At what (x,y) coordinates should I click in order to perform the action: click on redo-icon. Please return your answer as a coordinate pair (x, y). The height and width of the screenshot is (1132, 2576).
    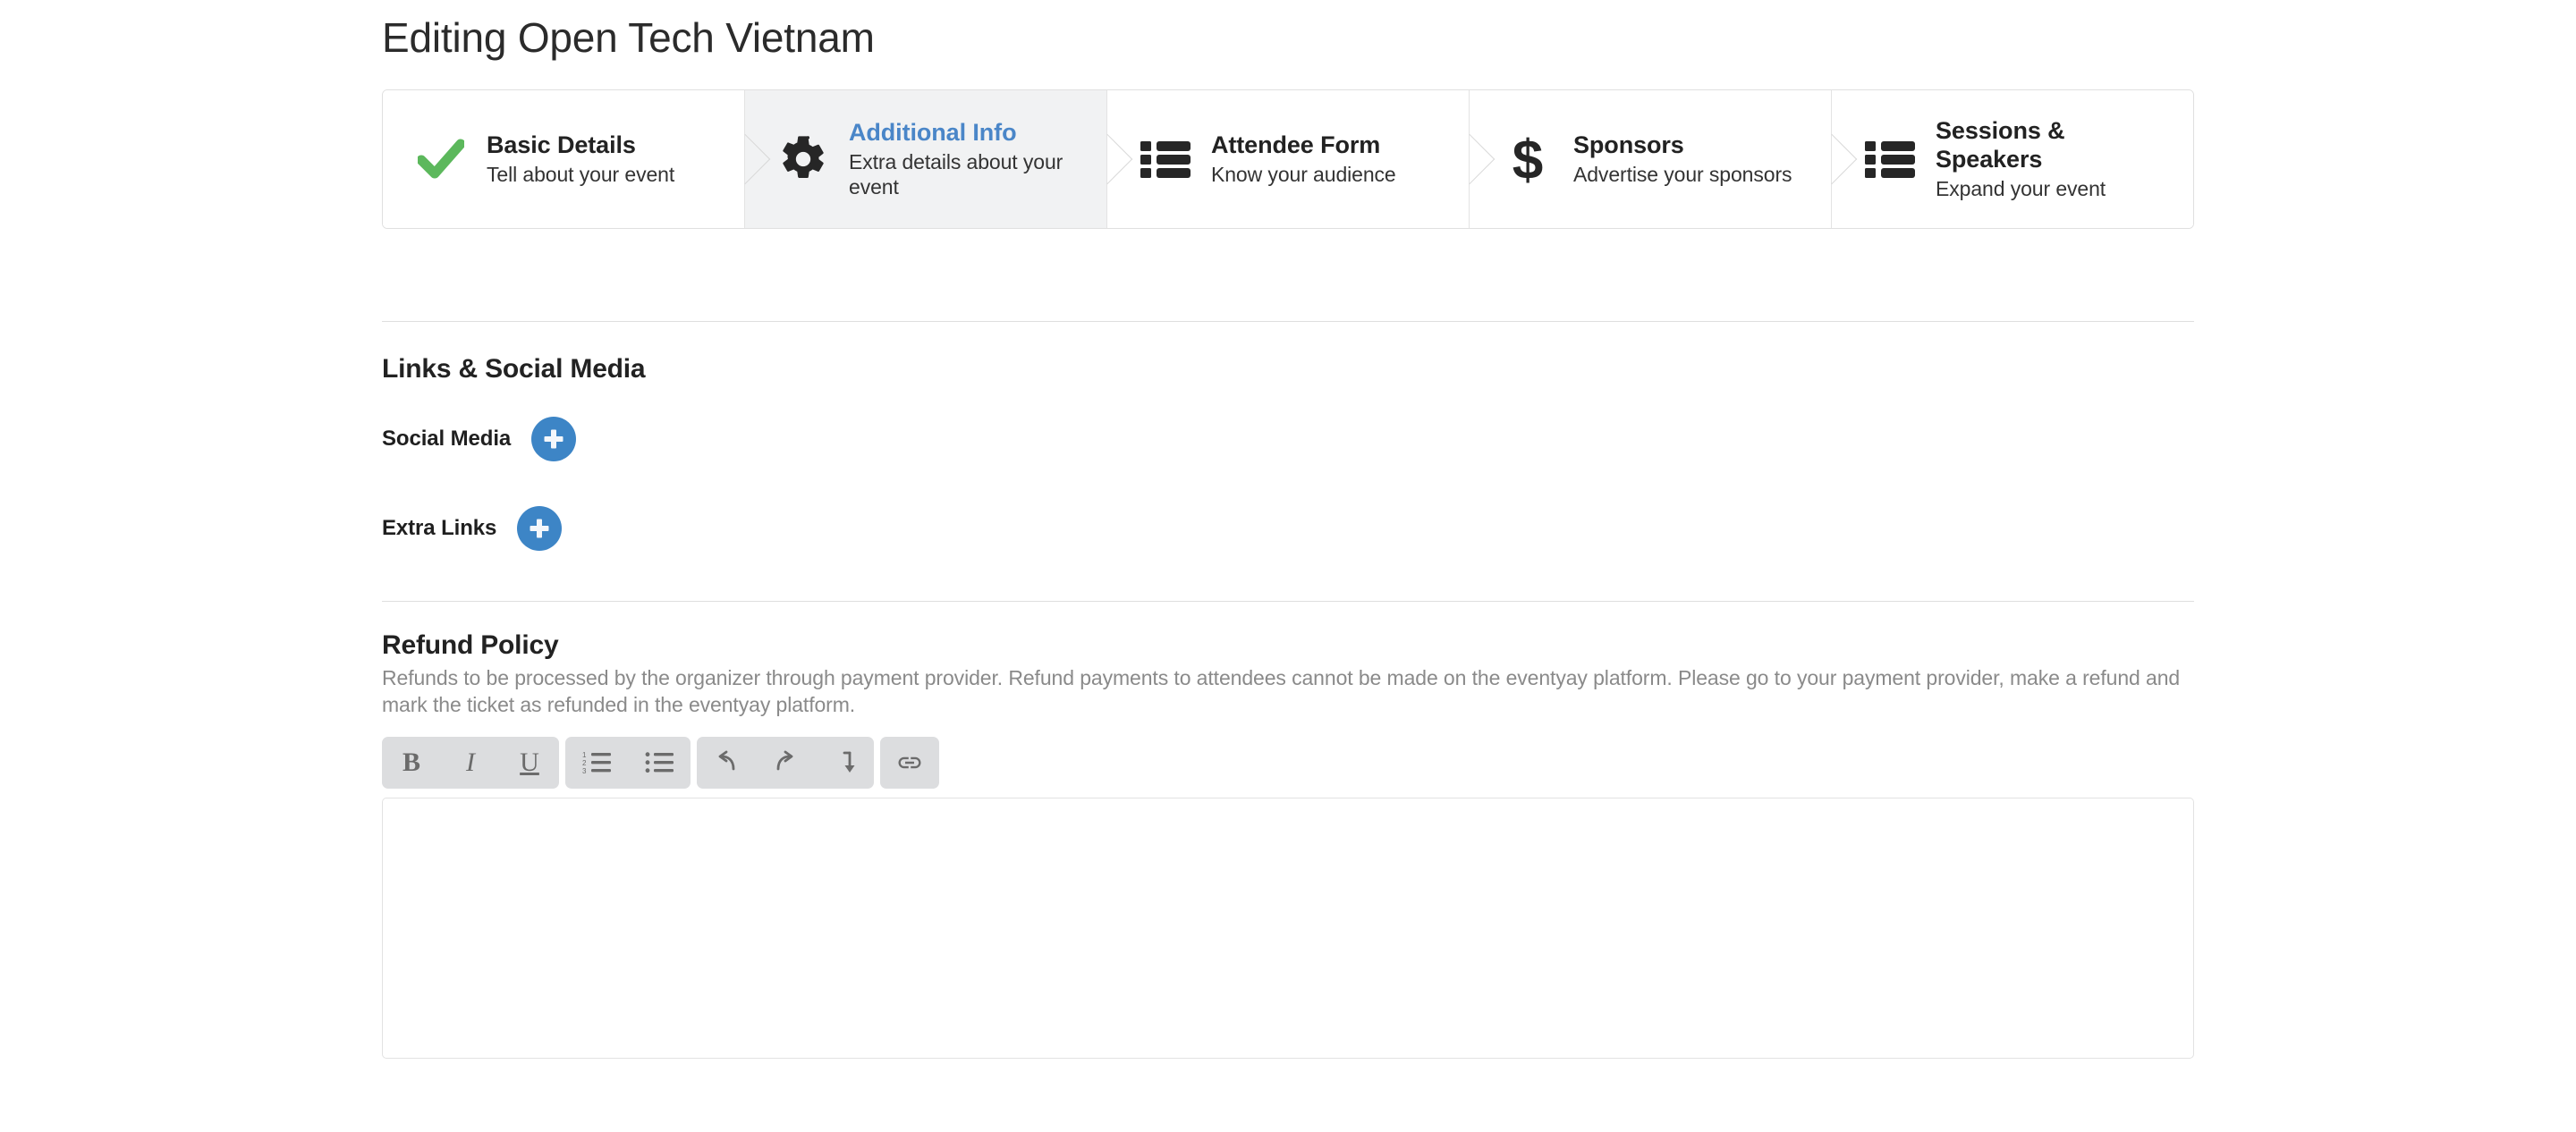
    Looking at the image, I should click on (785, 762).